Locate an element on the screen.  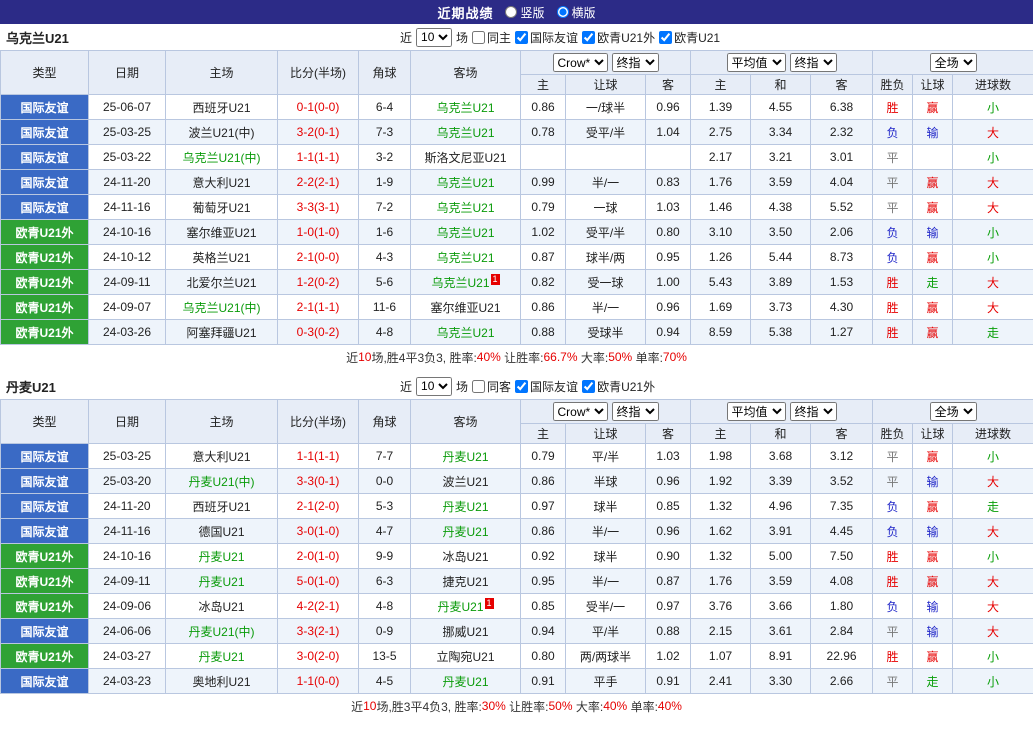
odds-away is located at coordinates (668, 157).